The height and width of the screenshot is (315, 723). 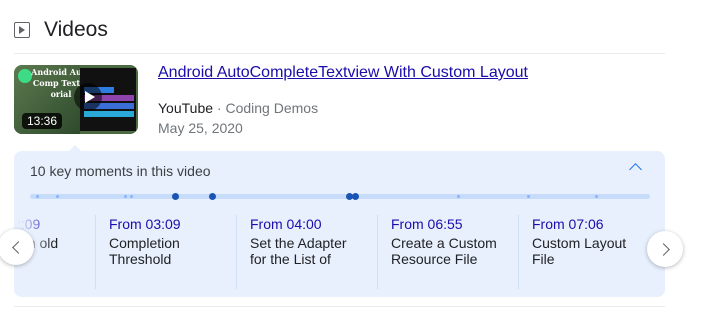 I want to click on thumbnail-bar, so click(x=109, y=114).